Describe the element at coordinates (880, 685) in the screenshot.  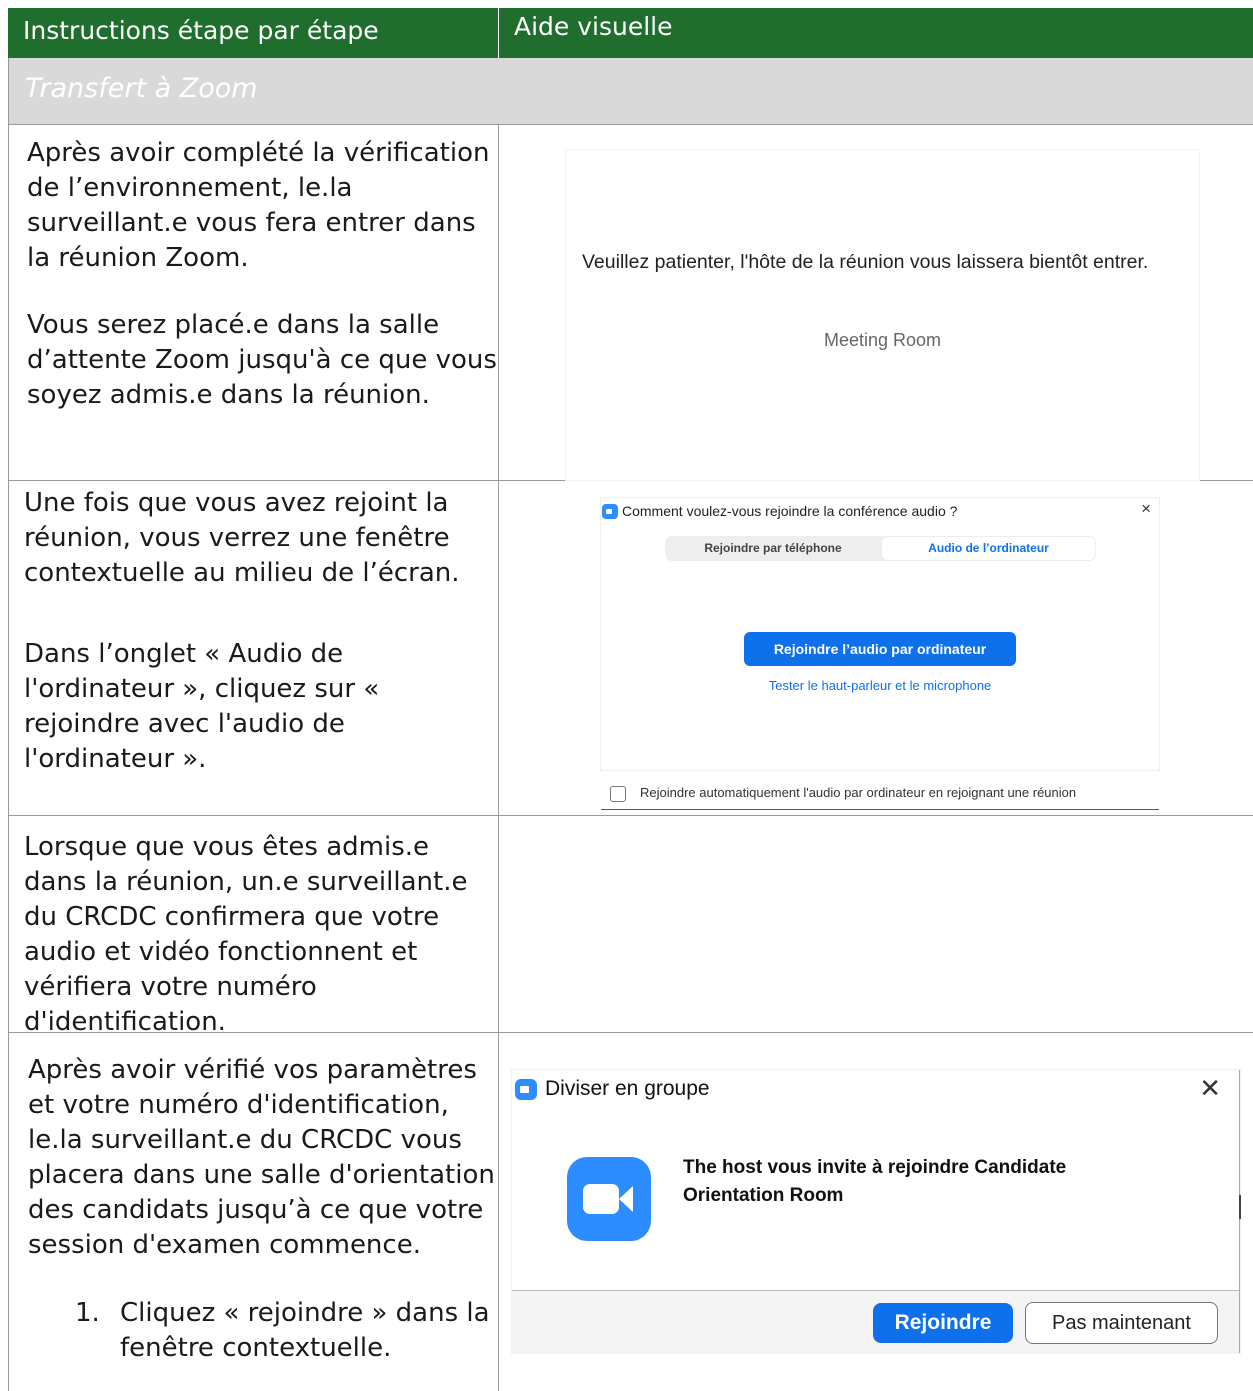
I see `test-speaker-microphone-link: Tester le haut-parleur et le microphone` at that location.